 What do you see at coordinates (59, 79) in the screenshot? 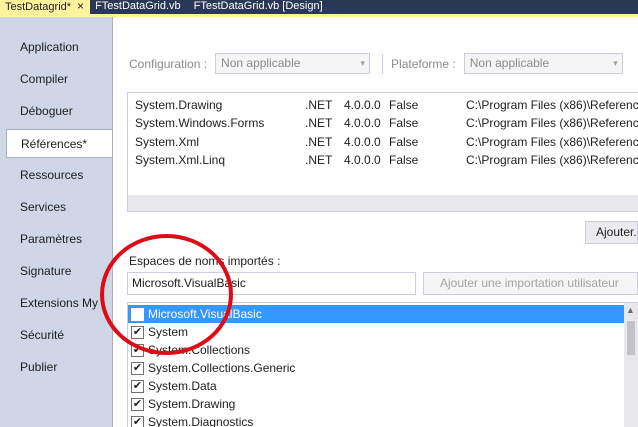
I see `nav-item-compile: Compiler` at bounding box center [59, 79].